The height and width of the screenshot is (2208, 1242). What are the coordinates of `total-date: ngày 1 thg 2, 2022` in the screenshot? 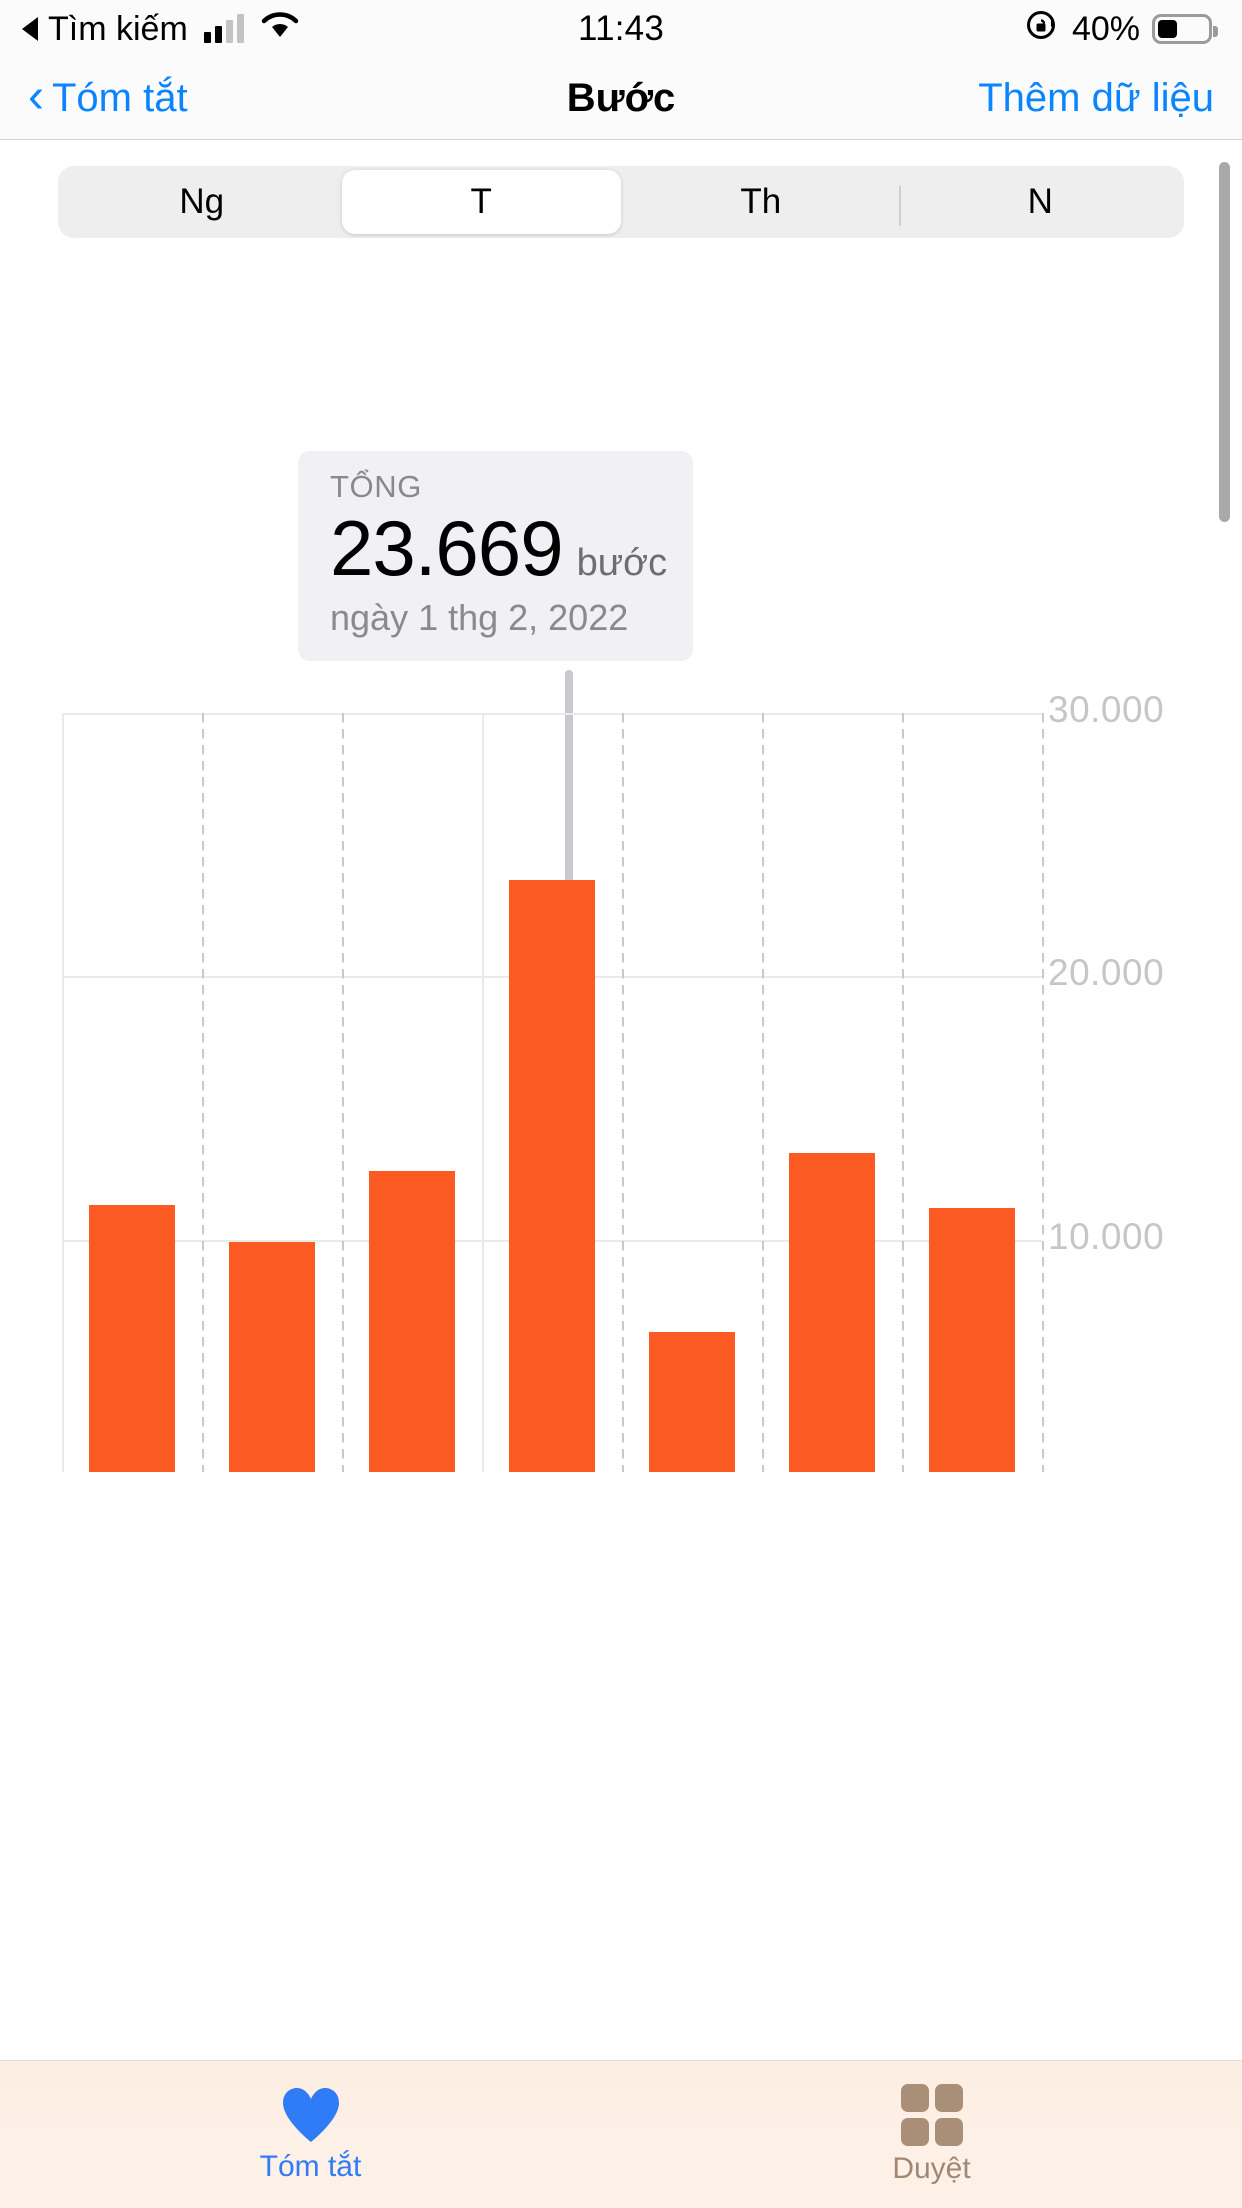 It's located at (479, 617).